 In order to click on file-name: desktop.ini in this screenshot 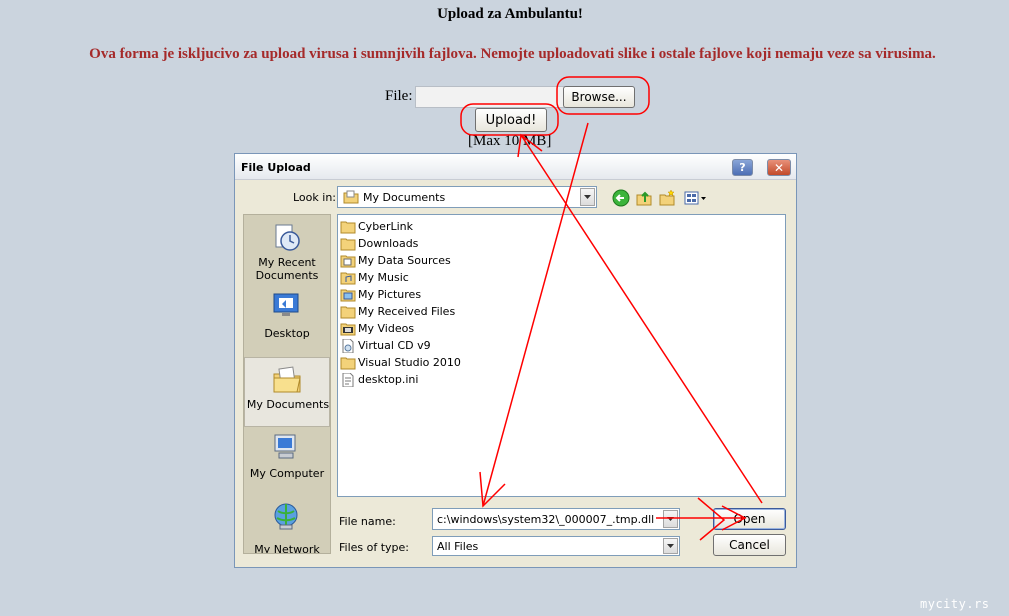, I will do `click(388, 379)`.